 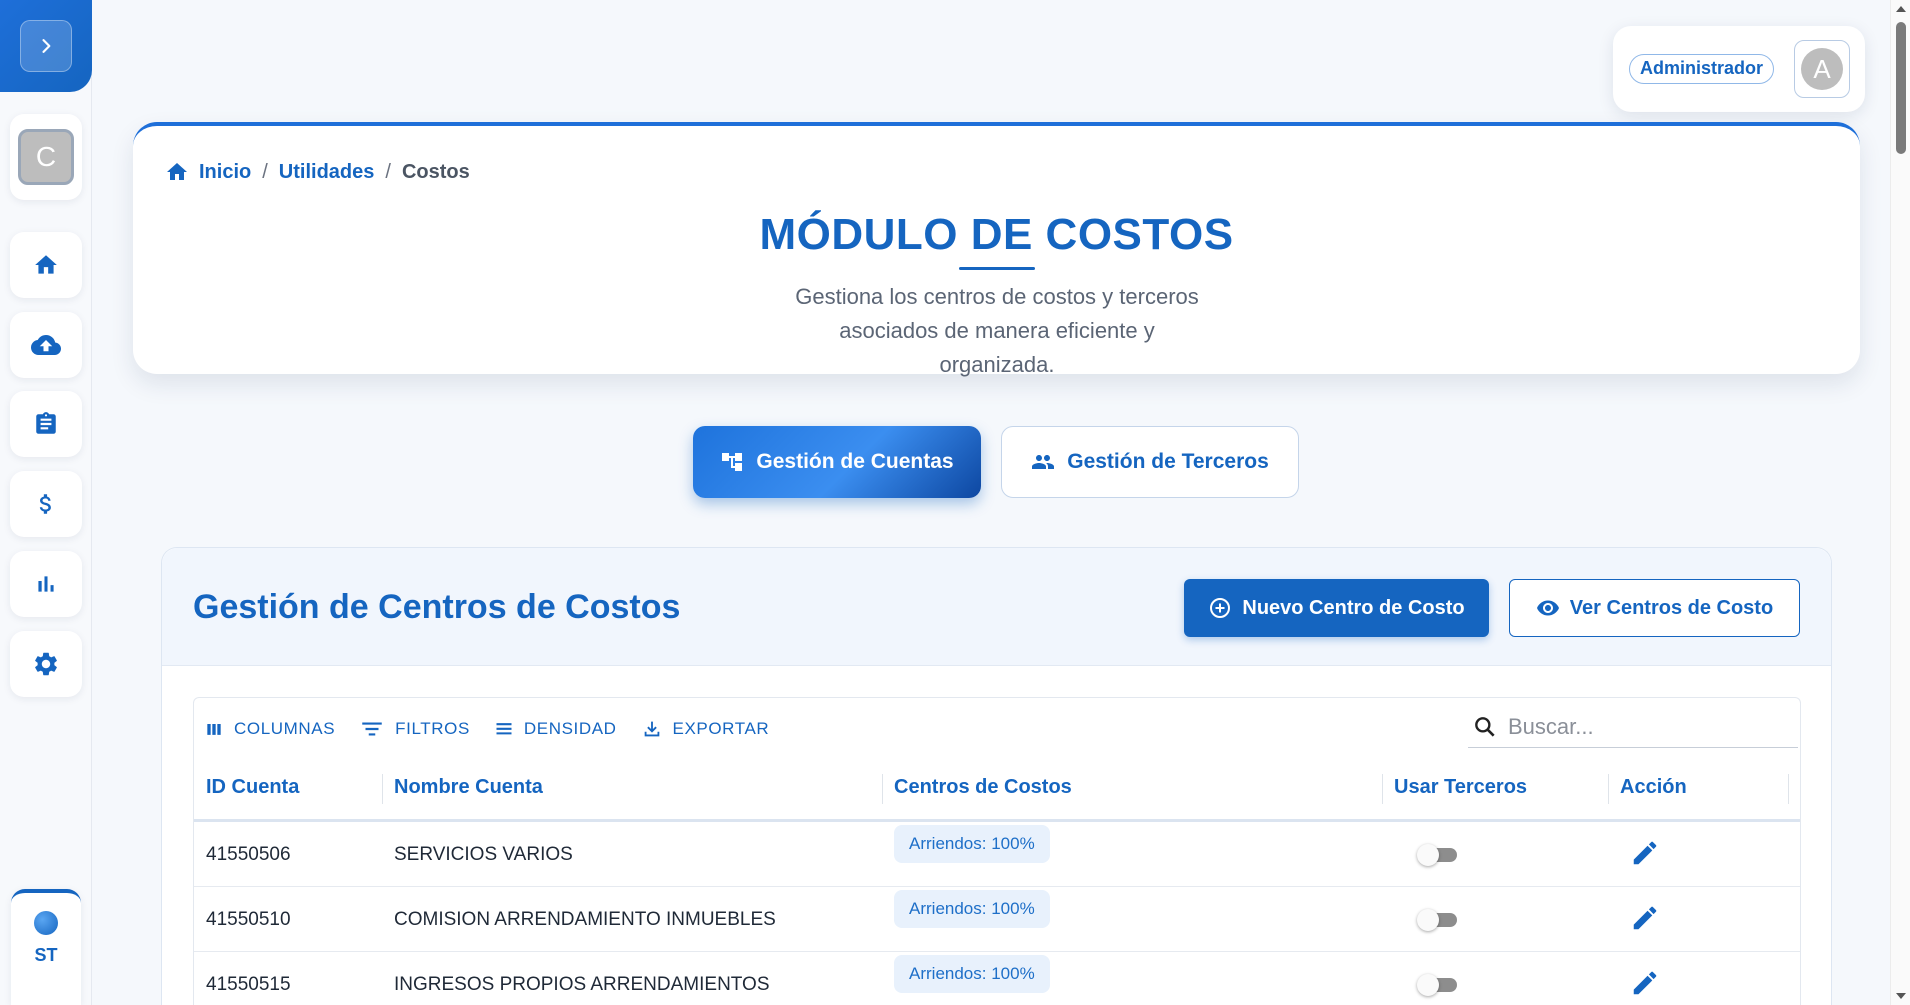 I want to click on account-name: INGRESOS PROPIOS ARRENDAMIENTOS, so click(x=582, y=984).